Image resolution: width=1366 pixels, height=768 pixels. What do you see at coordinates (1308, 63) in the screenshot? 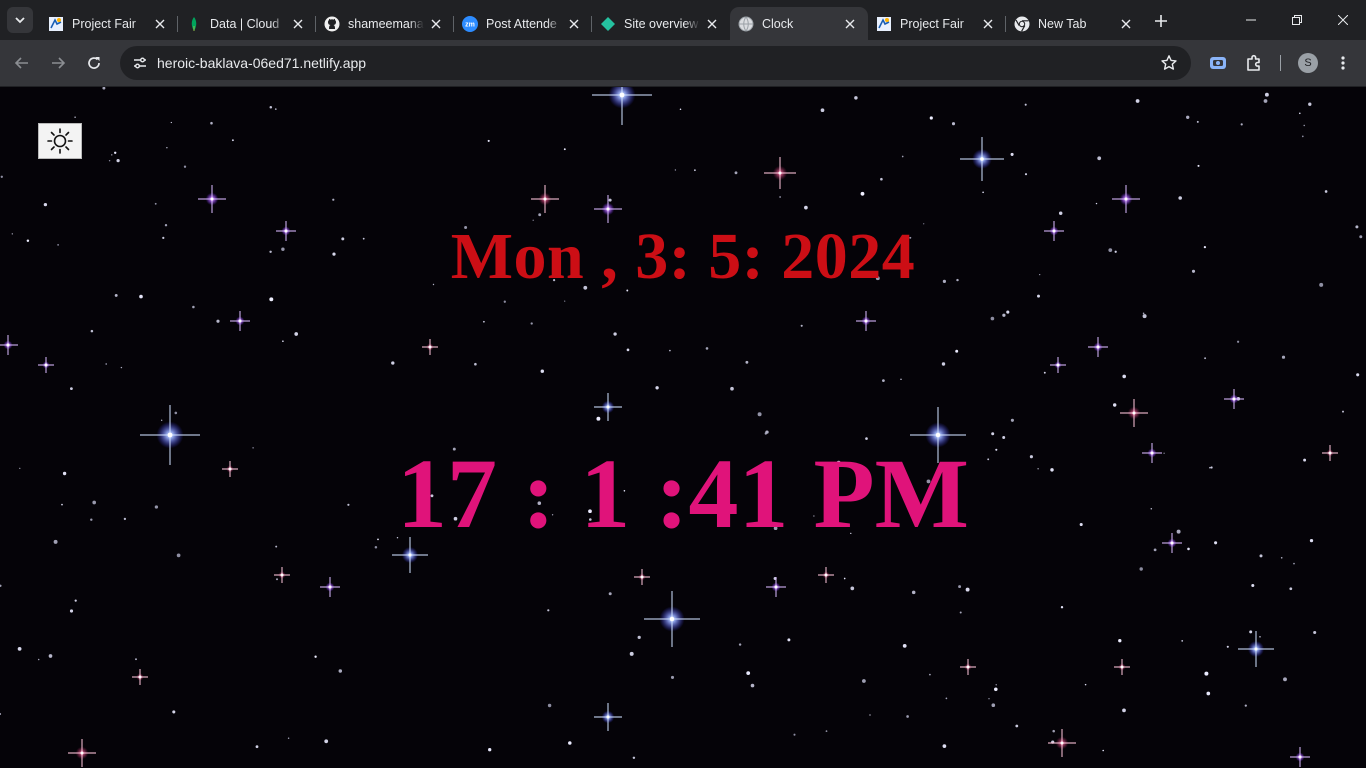
I see `profile-avatar: S` at bounding box center [1308, 63].